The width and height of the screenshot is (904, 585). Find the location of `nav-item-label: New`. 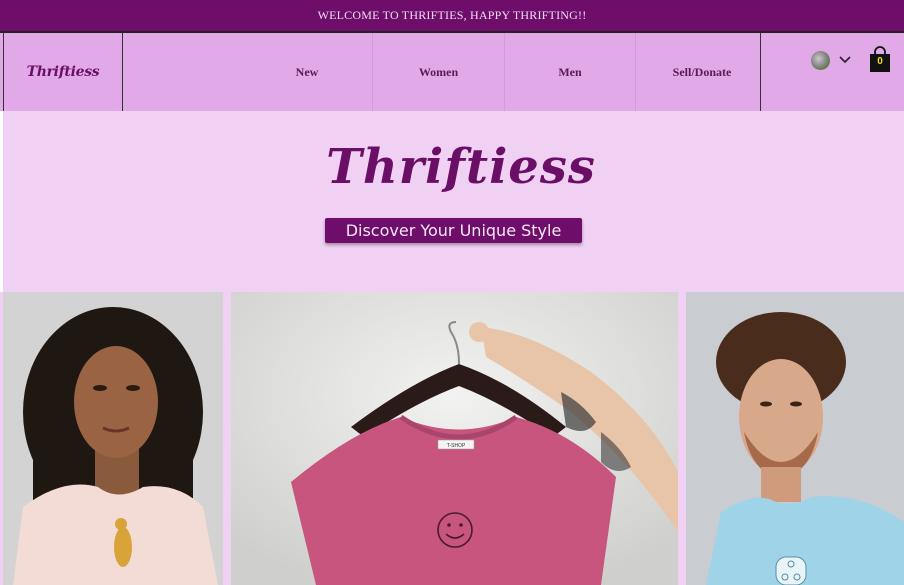

nav-item-label: New is located at coordinates (307, 71).